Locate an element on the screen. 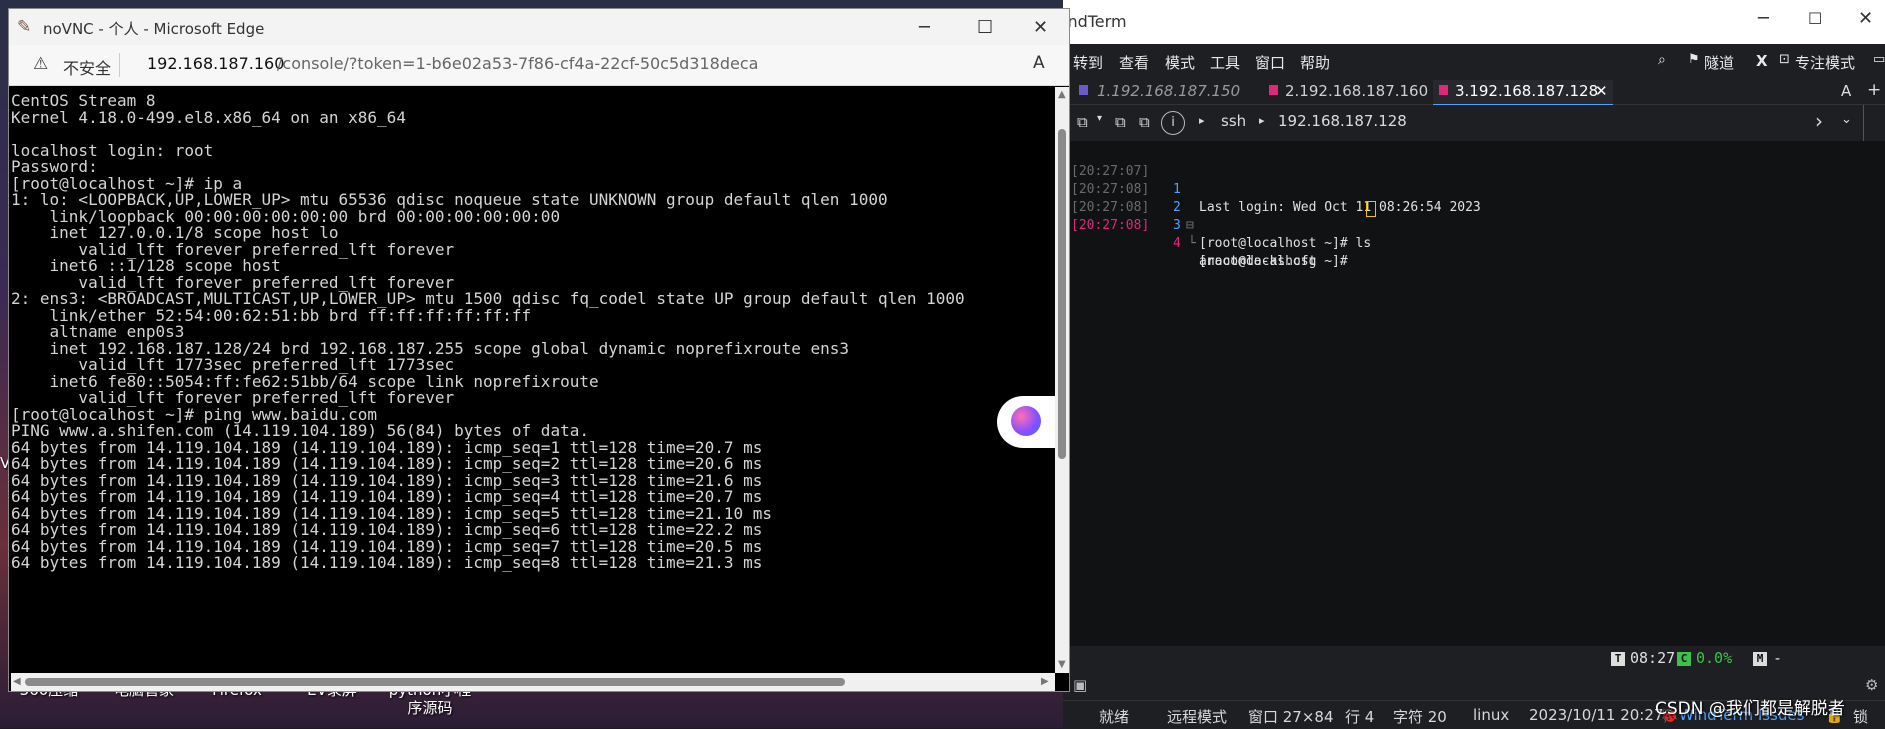 The image size is (1885, 729). focus-mode-button: 专注模式 is located at coordinates (1825, 62).